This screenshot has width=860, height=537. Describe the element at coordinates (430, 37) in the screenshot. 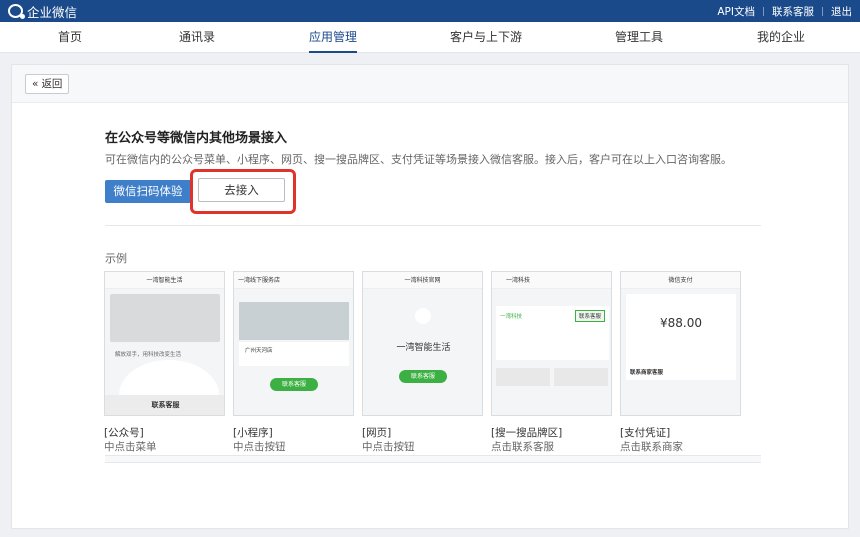

I see `main-nav: 首页 通讯录 应用管理 客户与上下游 管理工具 我的企业` at that location.